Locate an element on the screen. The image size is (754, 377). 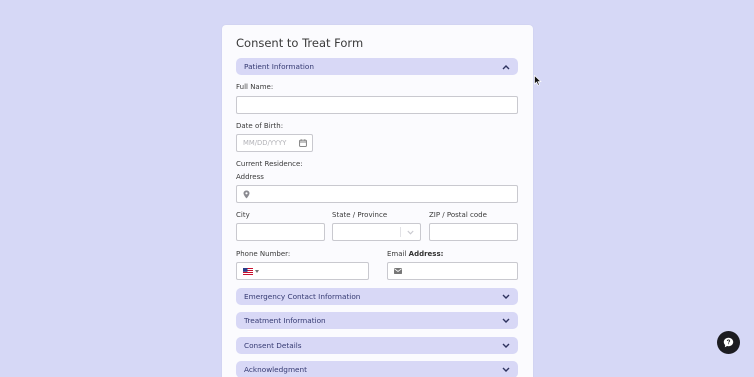
email-label-bold: Address: is located at coordinates (426, 254).